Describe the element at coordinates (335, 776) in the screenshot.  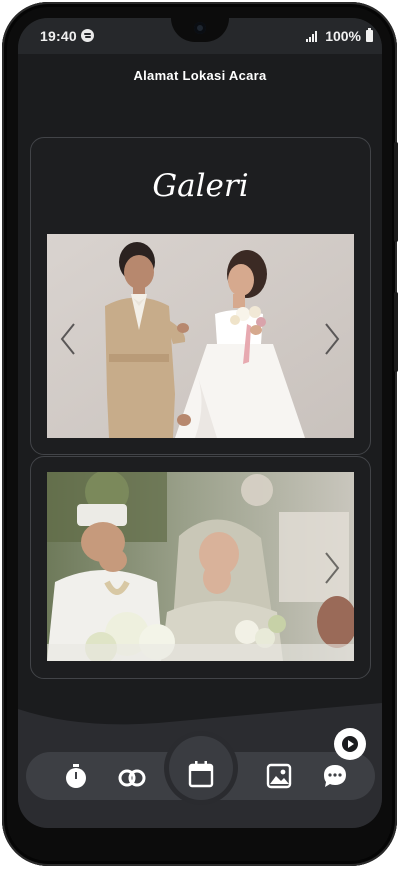
I see `chat-icon` at that location.